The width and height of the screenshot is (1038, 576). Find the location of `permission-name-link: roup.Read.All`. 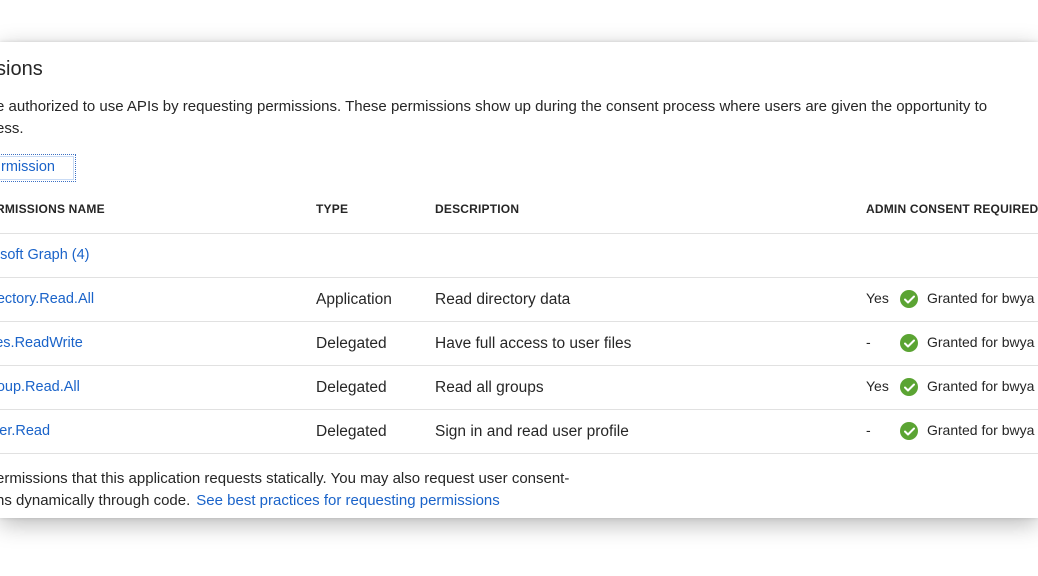

permission-name-link: roup.Read.All is located at coordinates (40, 387).